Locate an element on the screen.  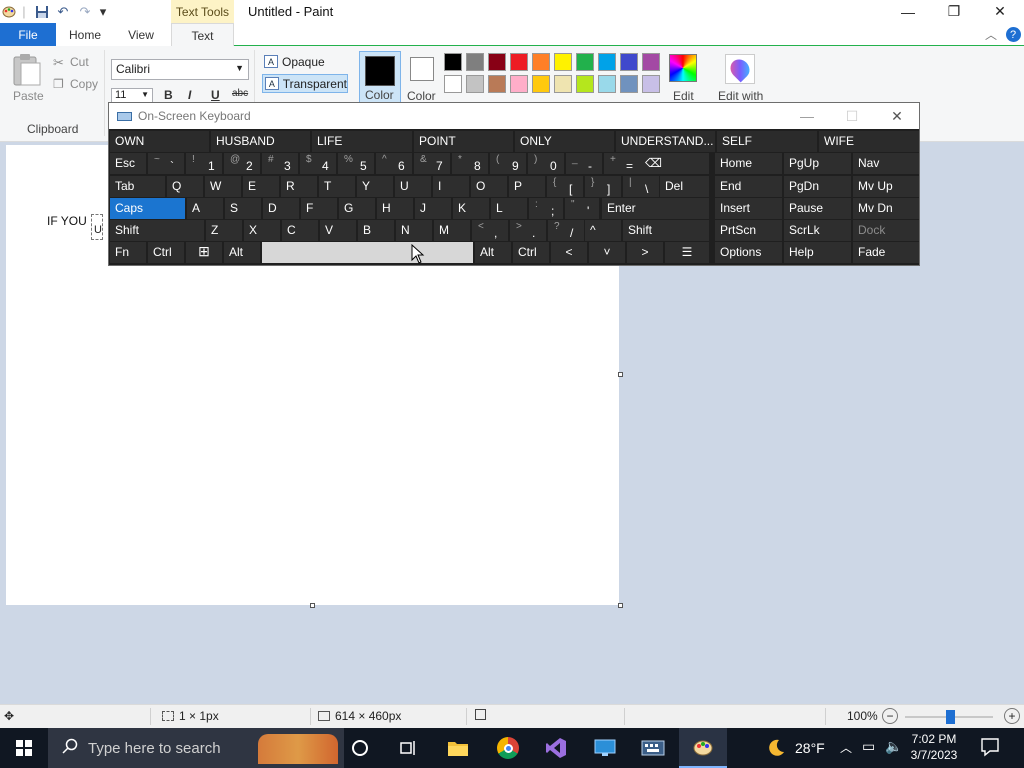
key-tab: Tab is located at coordinates (137, 186).